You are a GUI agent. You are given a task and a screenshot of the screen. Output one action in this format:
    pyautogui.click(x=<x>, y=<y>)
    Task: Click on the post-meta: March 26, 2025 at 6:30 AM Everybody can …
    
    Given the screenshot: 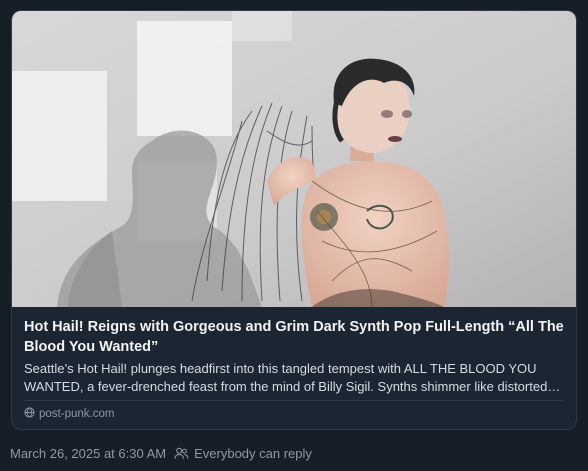 What is the action you would take?
    pyautogui.click(x=161, y=453)
    